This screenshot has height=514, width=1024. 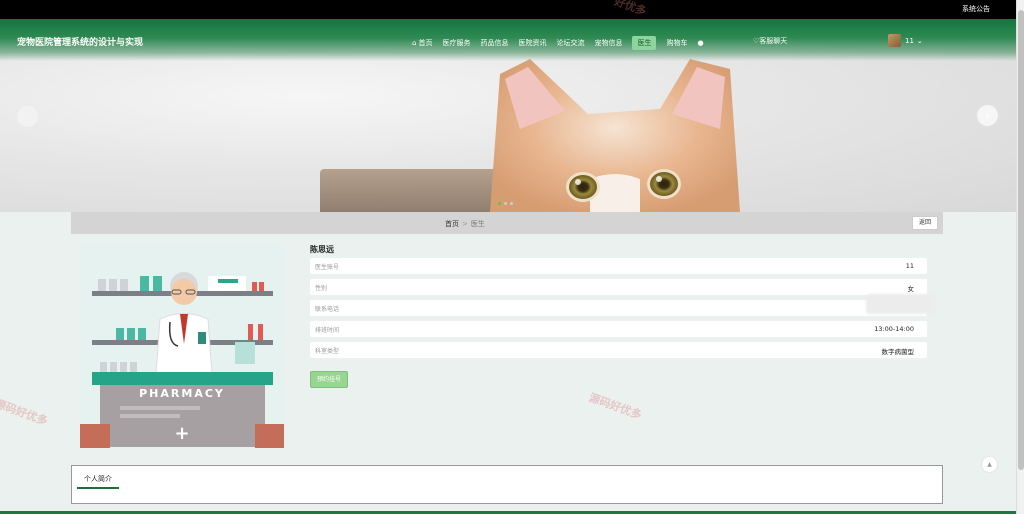 I want to click on field-value: 女, so click(x=911, y=289).